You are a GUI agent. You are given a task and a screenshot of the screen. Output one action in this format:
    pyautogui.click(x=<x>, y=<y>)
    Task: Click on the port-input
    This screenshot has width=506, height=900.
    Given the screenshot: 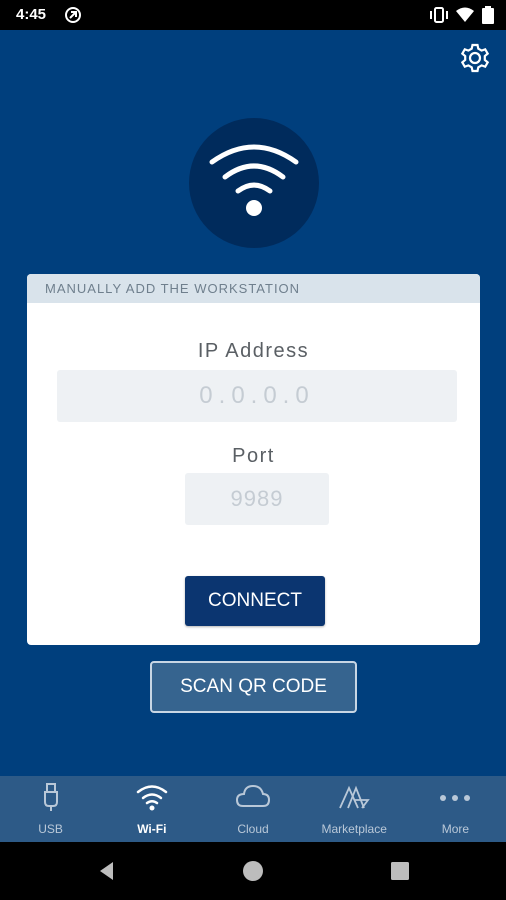 What is the action you would take?
    pyautogui.click(x=257, y=499)
    